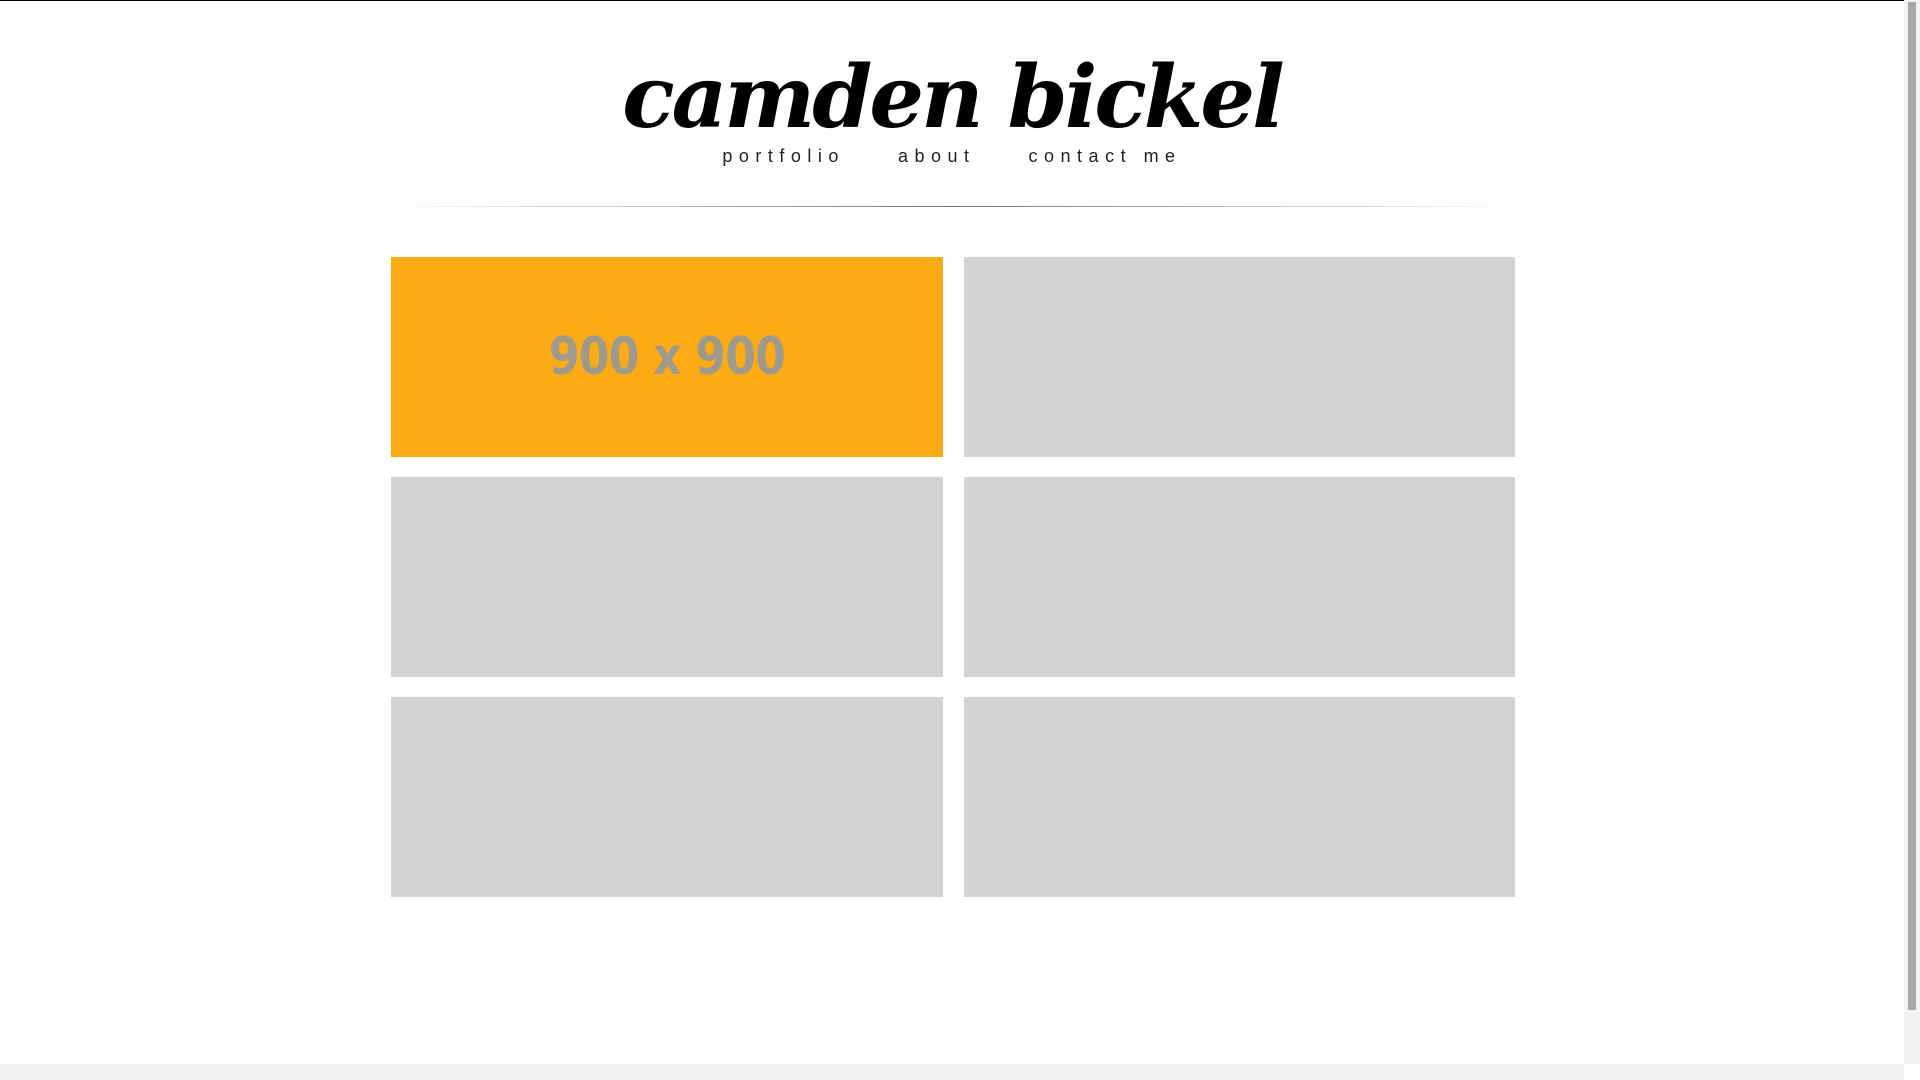 Image resolution: width=1920 pixels, height=1080 pixels. Describe the element at coordinates (937, 156) in the screenshot. I see `nav-link-about: about` at that location.